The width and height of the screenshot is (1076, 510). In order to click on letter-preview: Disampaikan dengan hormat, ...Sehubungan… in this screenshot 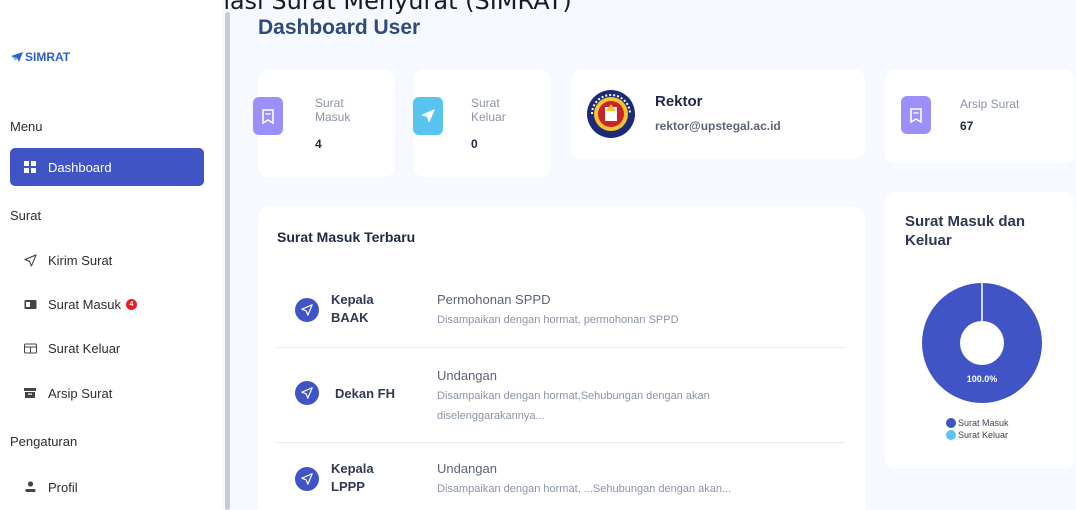, I will do `click(584, 489)`.